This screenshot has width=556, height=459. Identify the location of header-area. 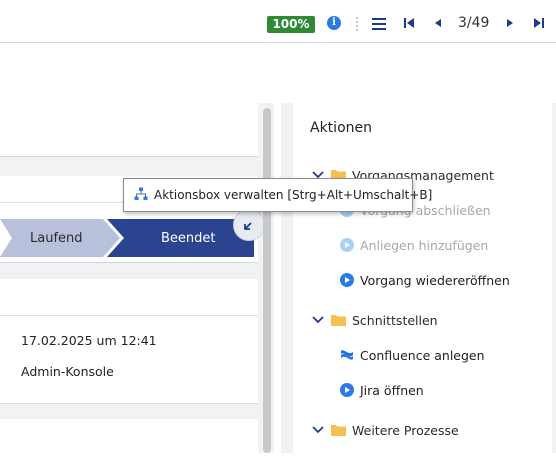
(278, 73).